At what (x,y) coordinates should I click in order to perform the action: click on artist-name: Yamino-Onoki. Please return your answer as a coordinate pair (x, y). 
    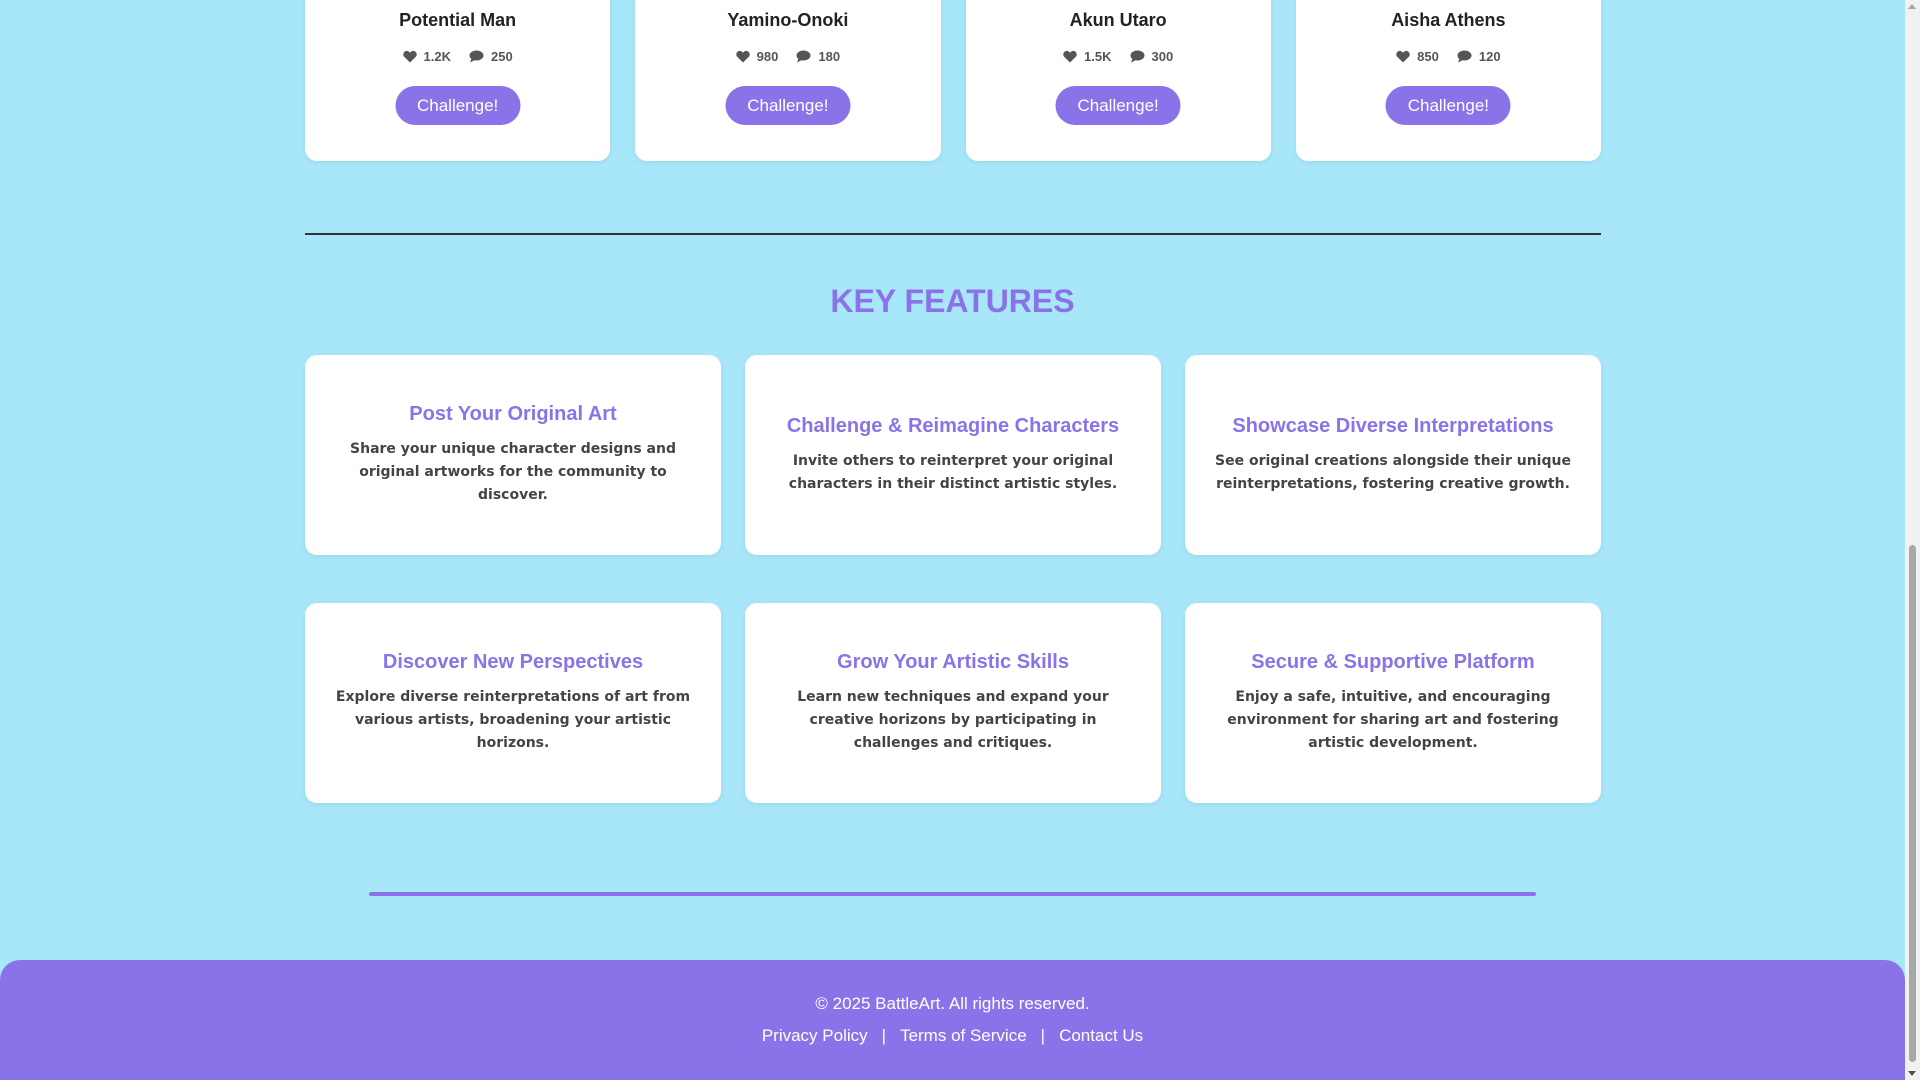
    Looking at the image, I should click on (788, 20).